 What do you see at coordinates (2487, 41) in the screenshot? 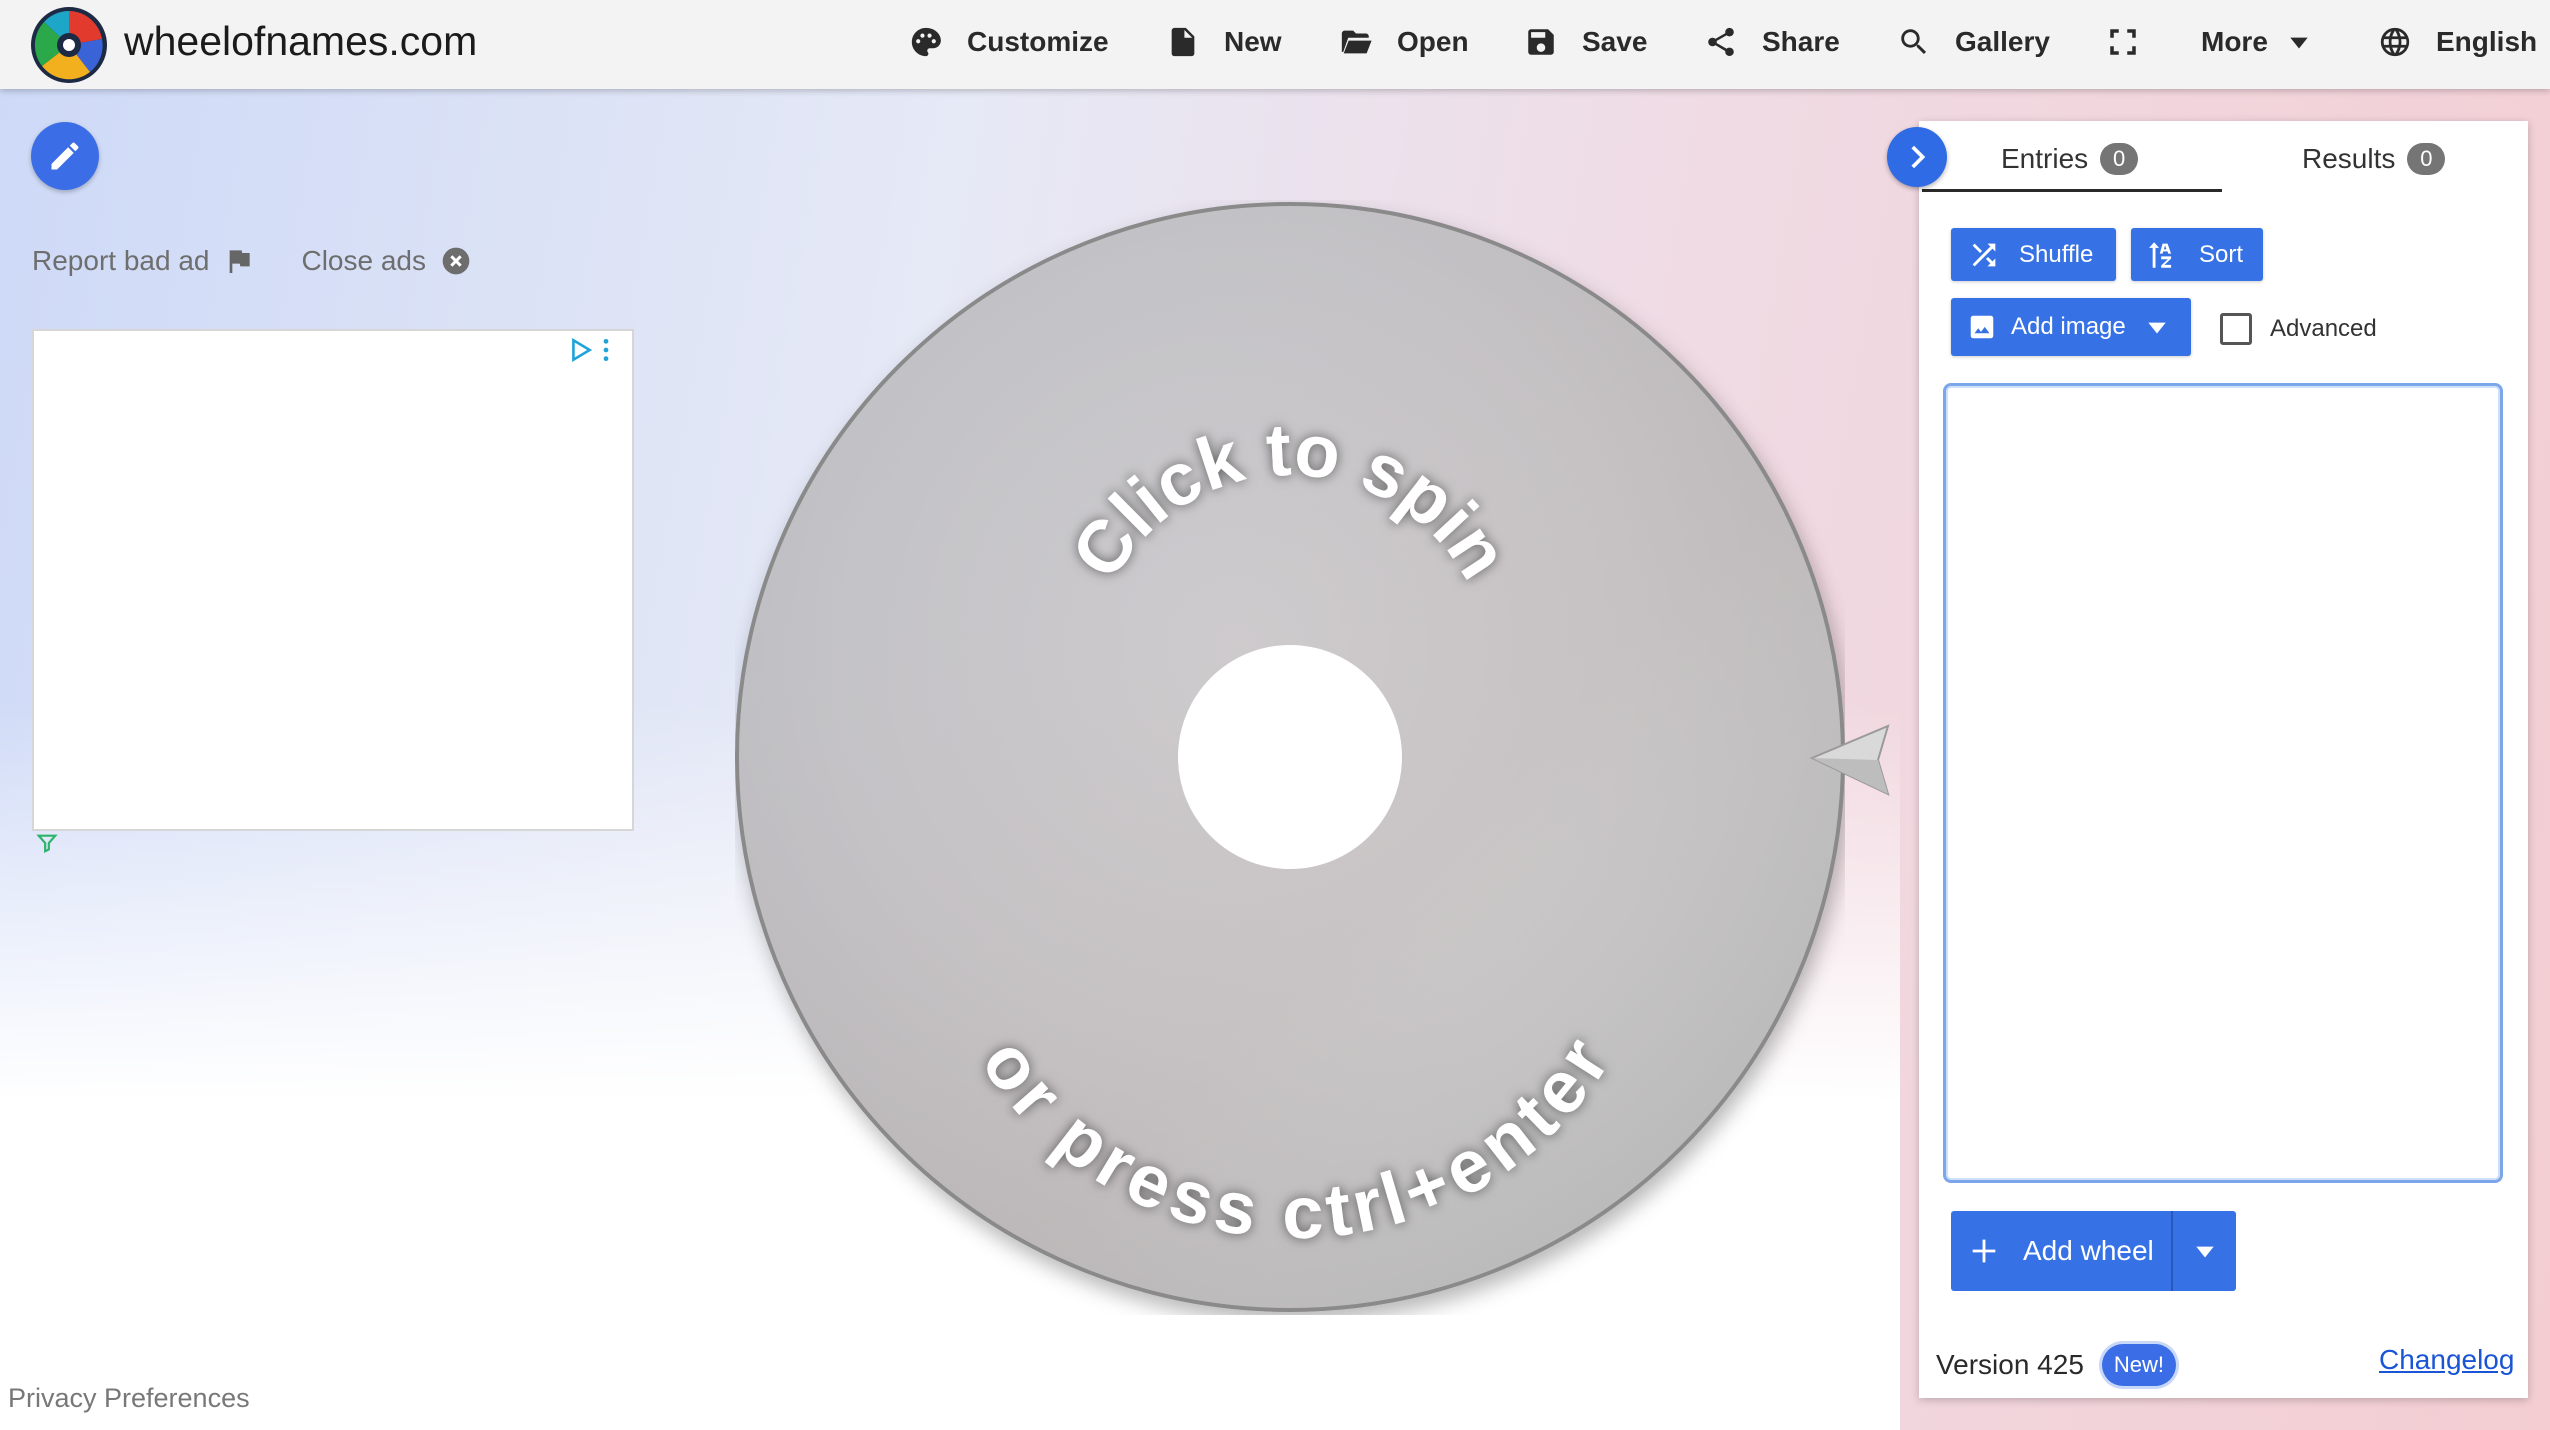
I see `nav-label: English` at bounding box center [2487, 41].